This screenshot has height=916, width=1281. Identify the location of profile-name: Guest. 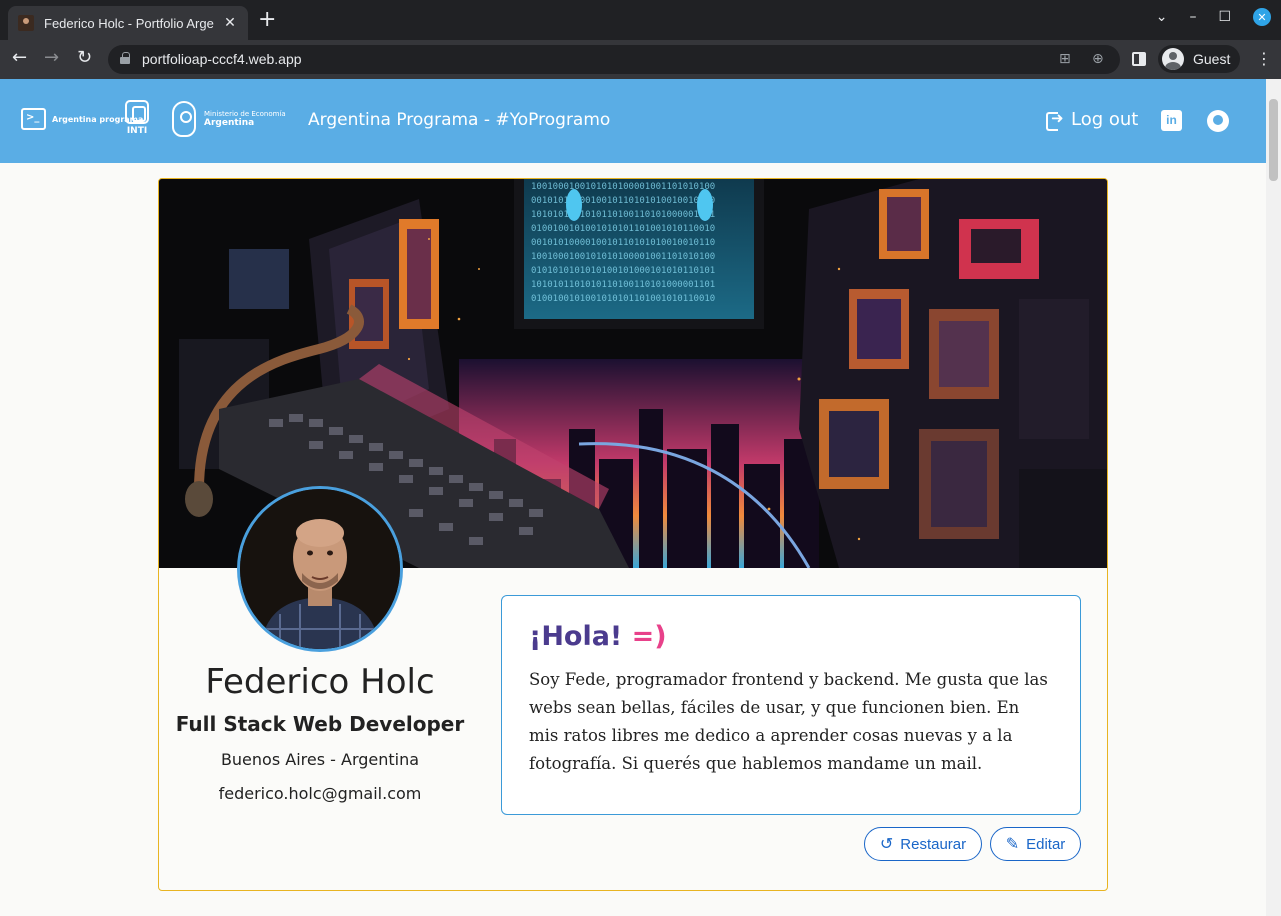
(1212, 59).